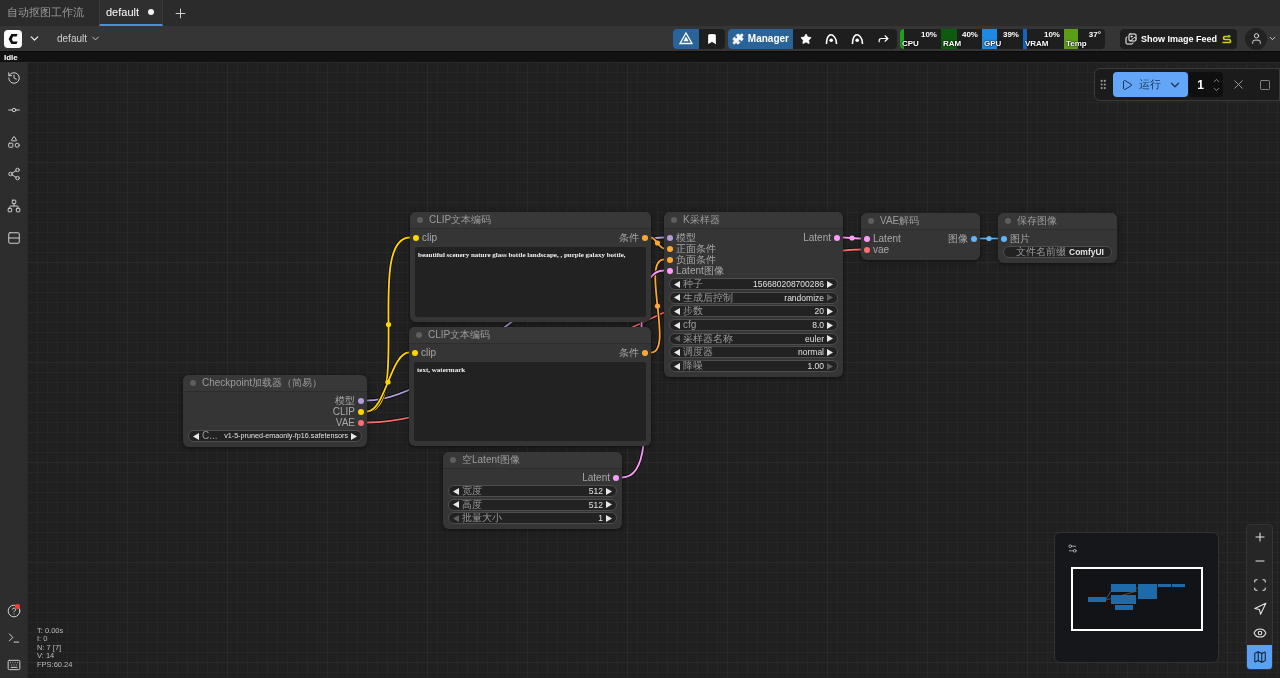 The height and width of the screenshot is (678, 1280). I want to click on shapes-icon, so click(13, 142).